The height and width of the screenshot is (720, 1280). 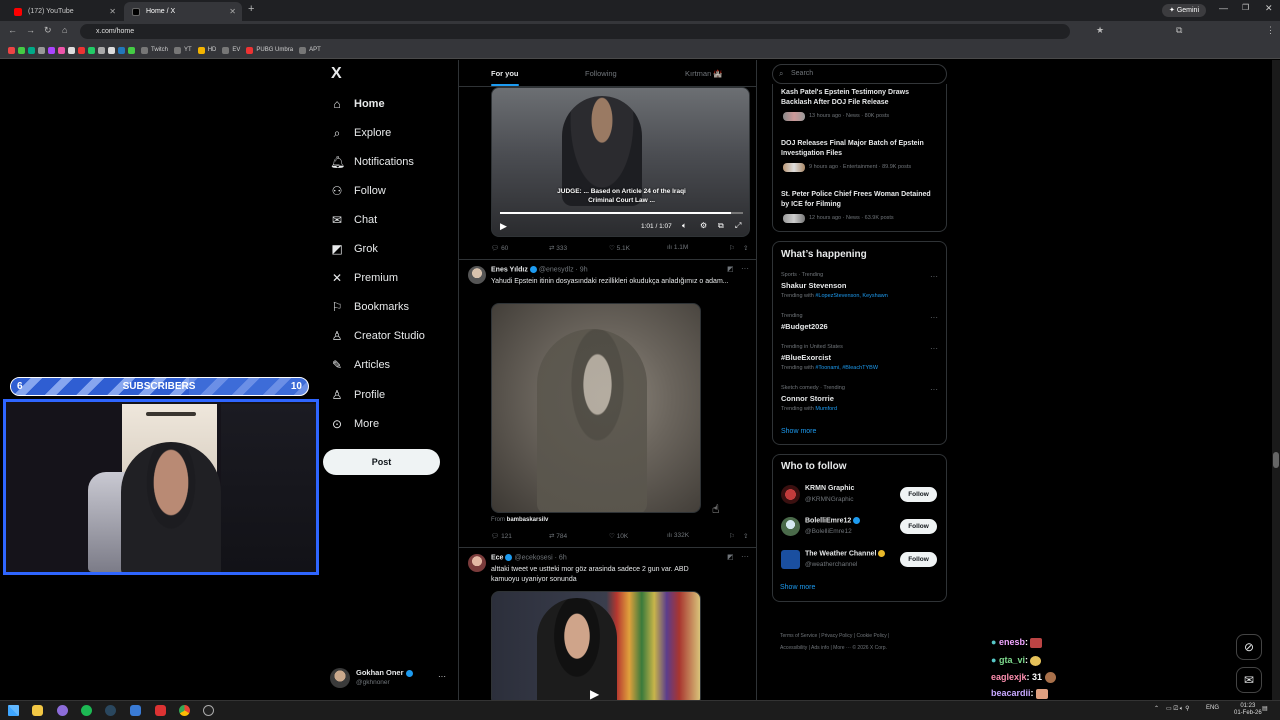 I want to click on nav-articles: ✎ Articles, so click(x=360, y=365).